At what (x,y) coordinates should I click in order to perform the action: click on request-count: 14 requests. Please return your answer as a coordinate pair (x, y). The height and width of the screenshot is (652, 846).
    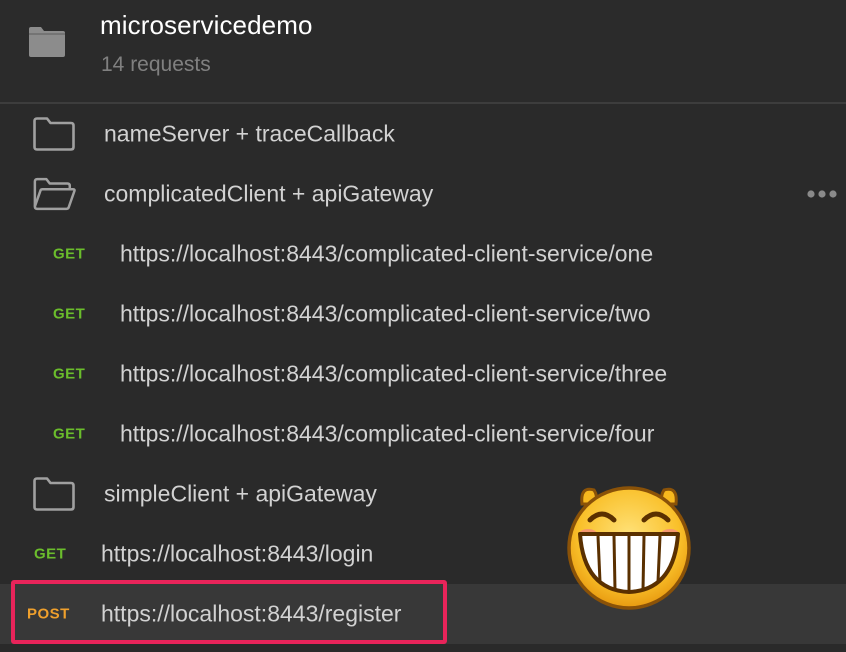
    Looking at the image, I should click on (156, 64).